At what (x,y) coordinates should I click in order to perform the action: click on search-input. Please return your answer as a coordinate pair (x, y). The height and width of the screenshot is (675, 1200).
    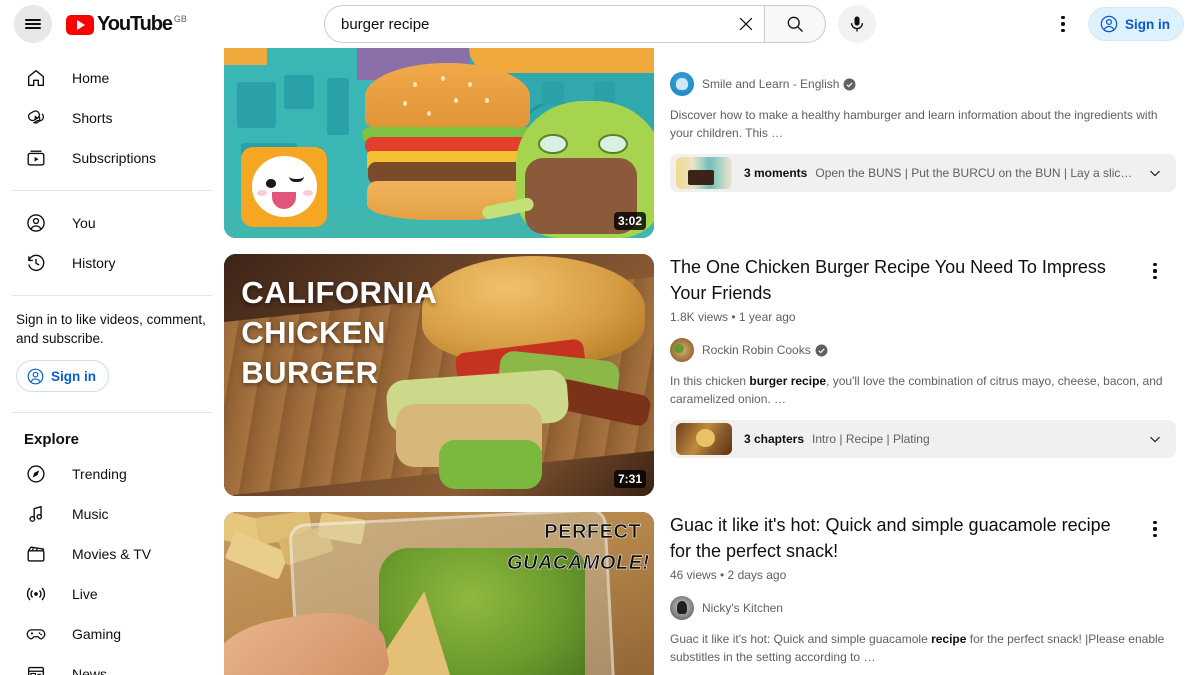
    Looking at the image, I should click on (534, 24).